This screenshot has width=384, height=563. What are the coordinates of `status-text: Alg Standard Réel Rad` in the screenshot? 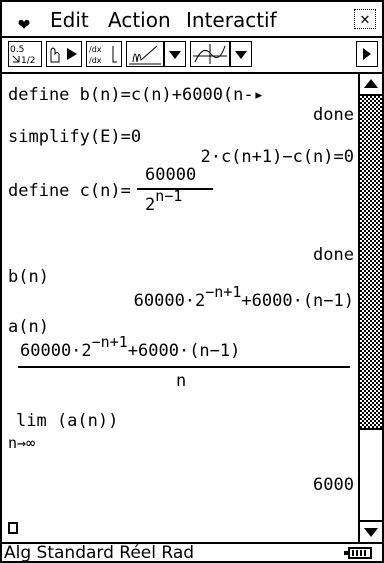 It's located at (99, 553).